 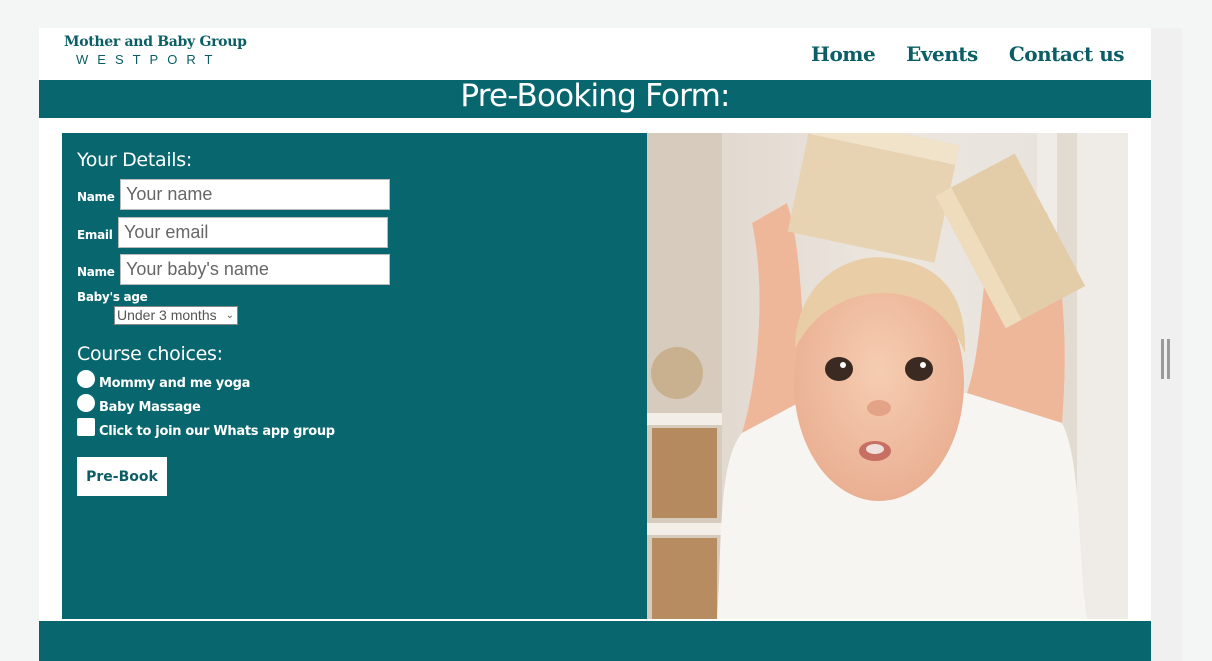 I want to click on logo-title: Mother and Baby Group, so click(x=155, y=42).